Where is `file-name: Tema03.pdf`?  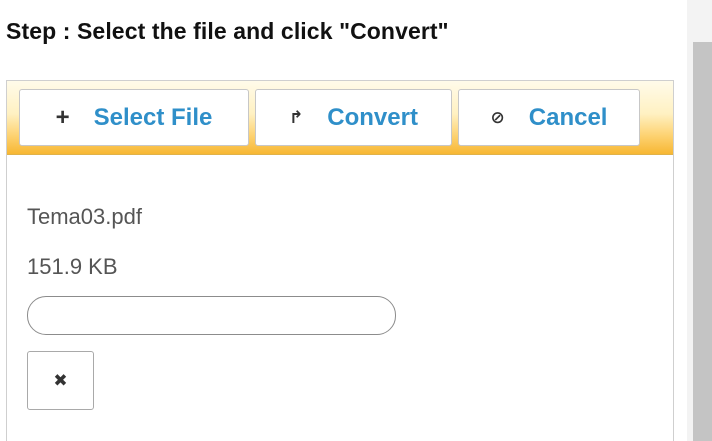
file-name: Tema03.pdf is located at coordinates (84, 216).